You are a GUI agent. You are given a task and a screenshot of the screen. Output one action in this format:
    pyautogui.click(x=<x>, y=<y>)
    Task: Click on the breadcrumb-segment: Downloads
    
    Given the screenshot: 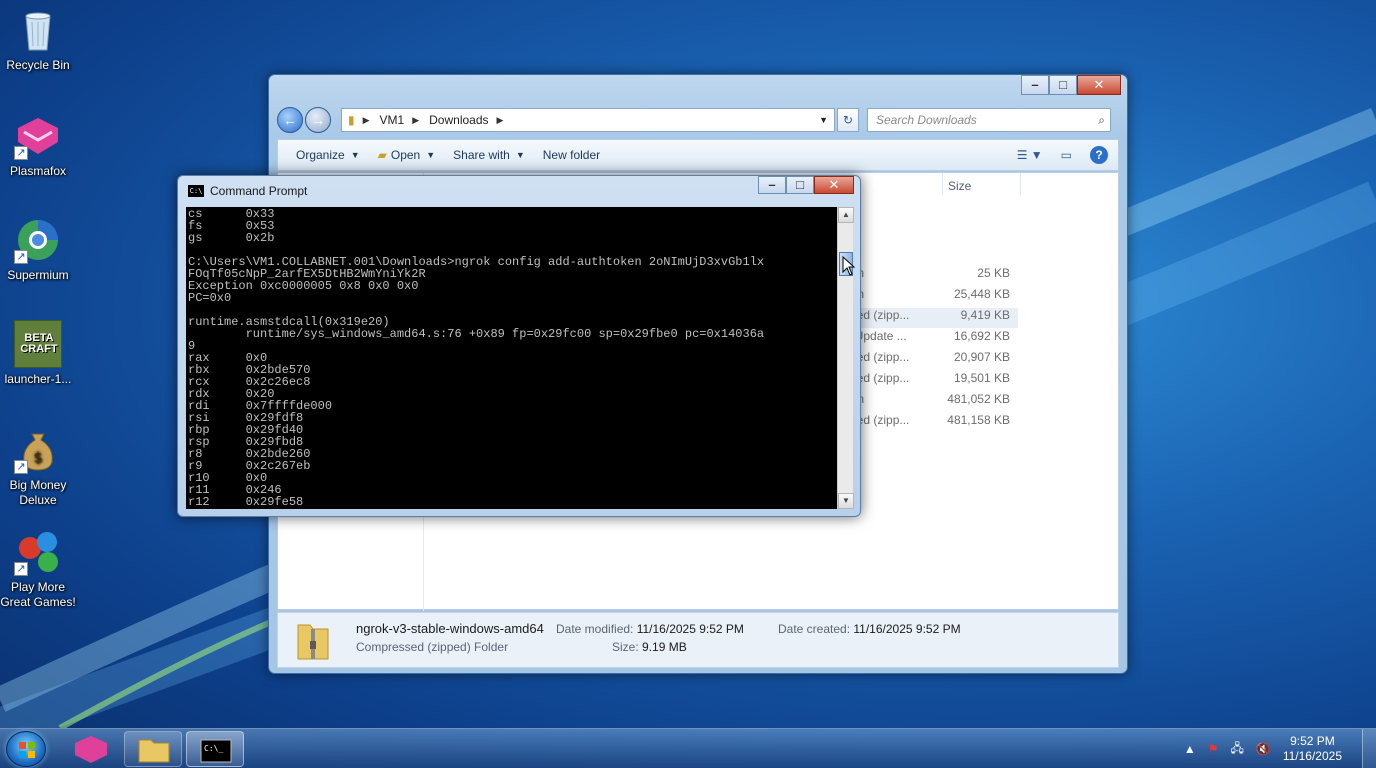 What is the action you would take?
    pyautogui.click(x=458, y=120)
    